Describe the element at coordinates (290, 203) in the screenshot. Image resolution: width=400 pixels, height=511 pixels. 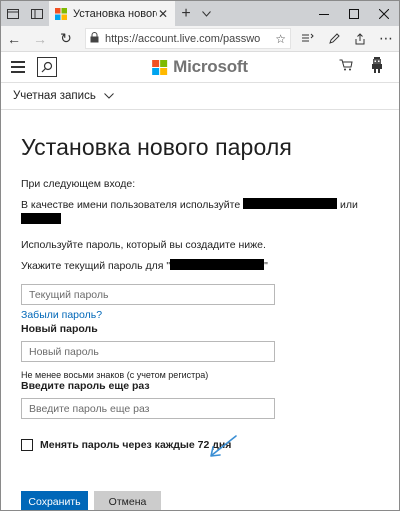
I see `redacted-email` at that location.